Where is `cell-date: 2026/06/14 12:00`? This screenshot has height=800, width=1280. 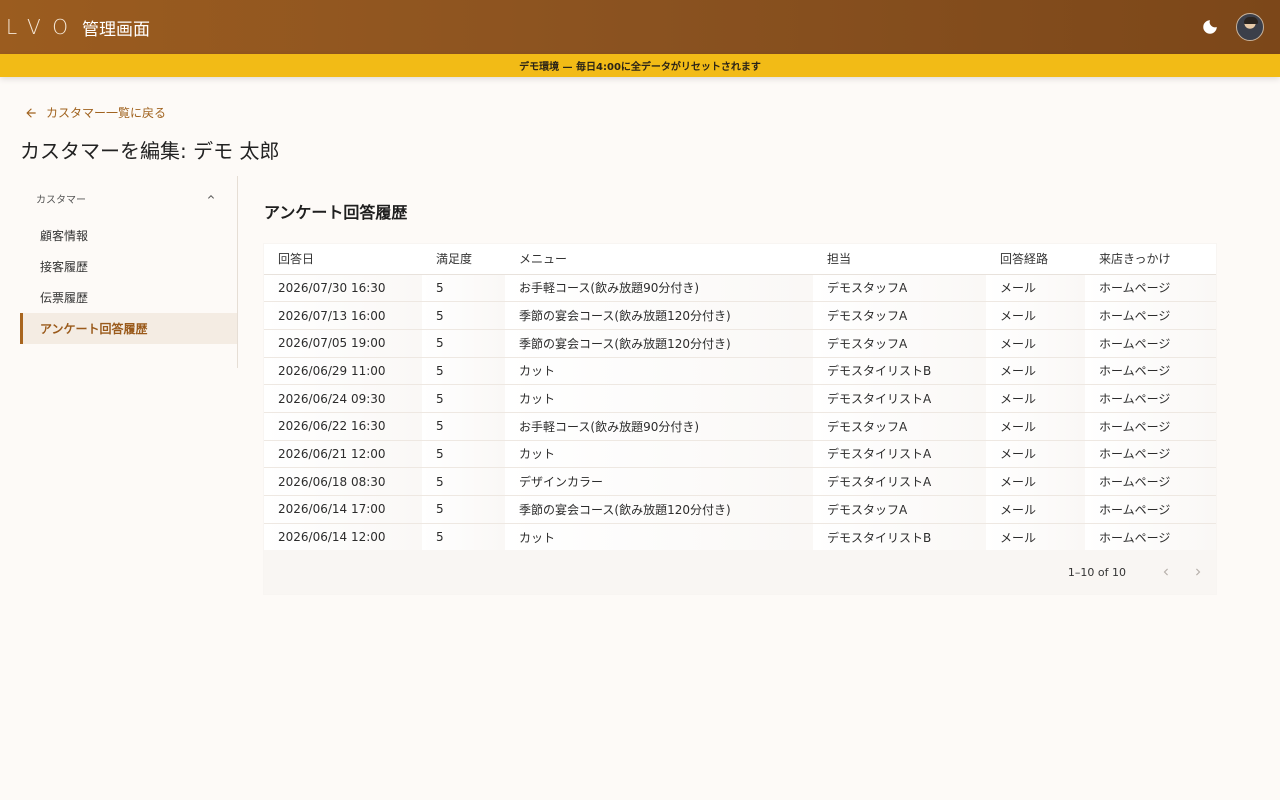
cell-date: 2026/06/14 12:00 is located at coordinates (343, 537).